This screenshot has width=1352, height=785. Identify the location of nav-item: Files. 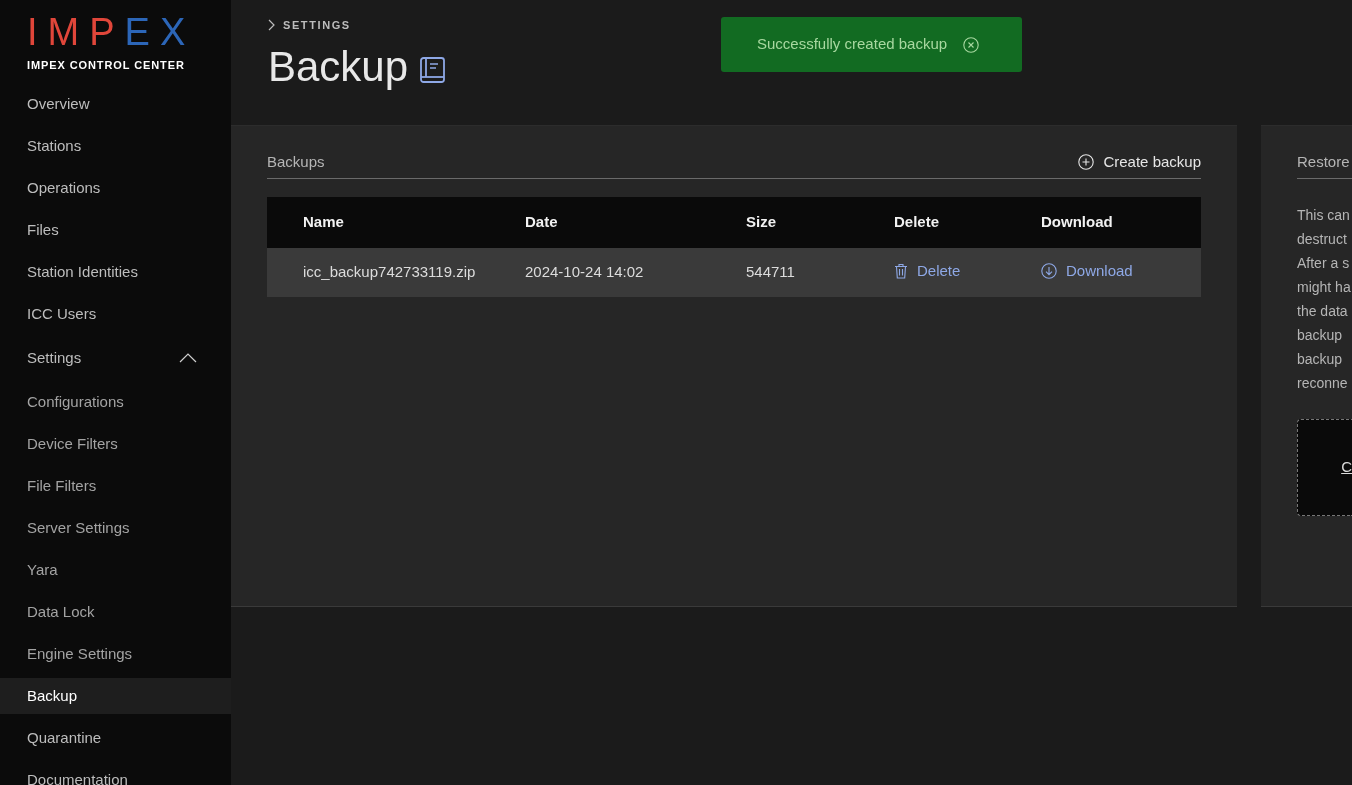
(115, 230).